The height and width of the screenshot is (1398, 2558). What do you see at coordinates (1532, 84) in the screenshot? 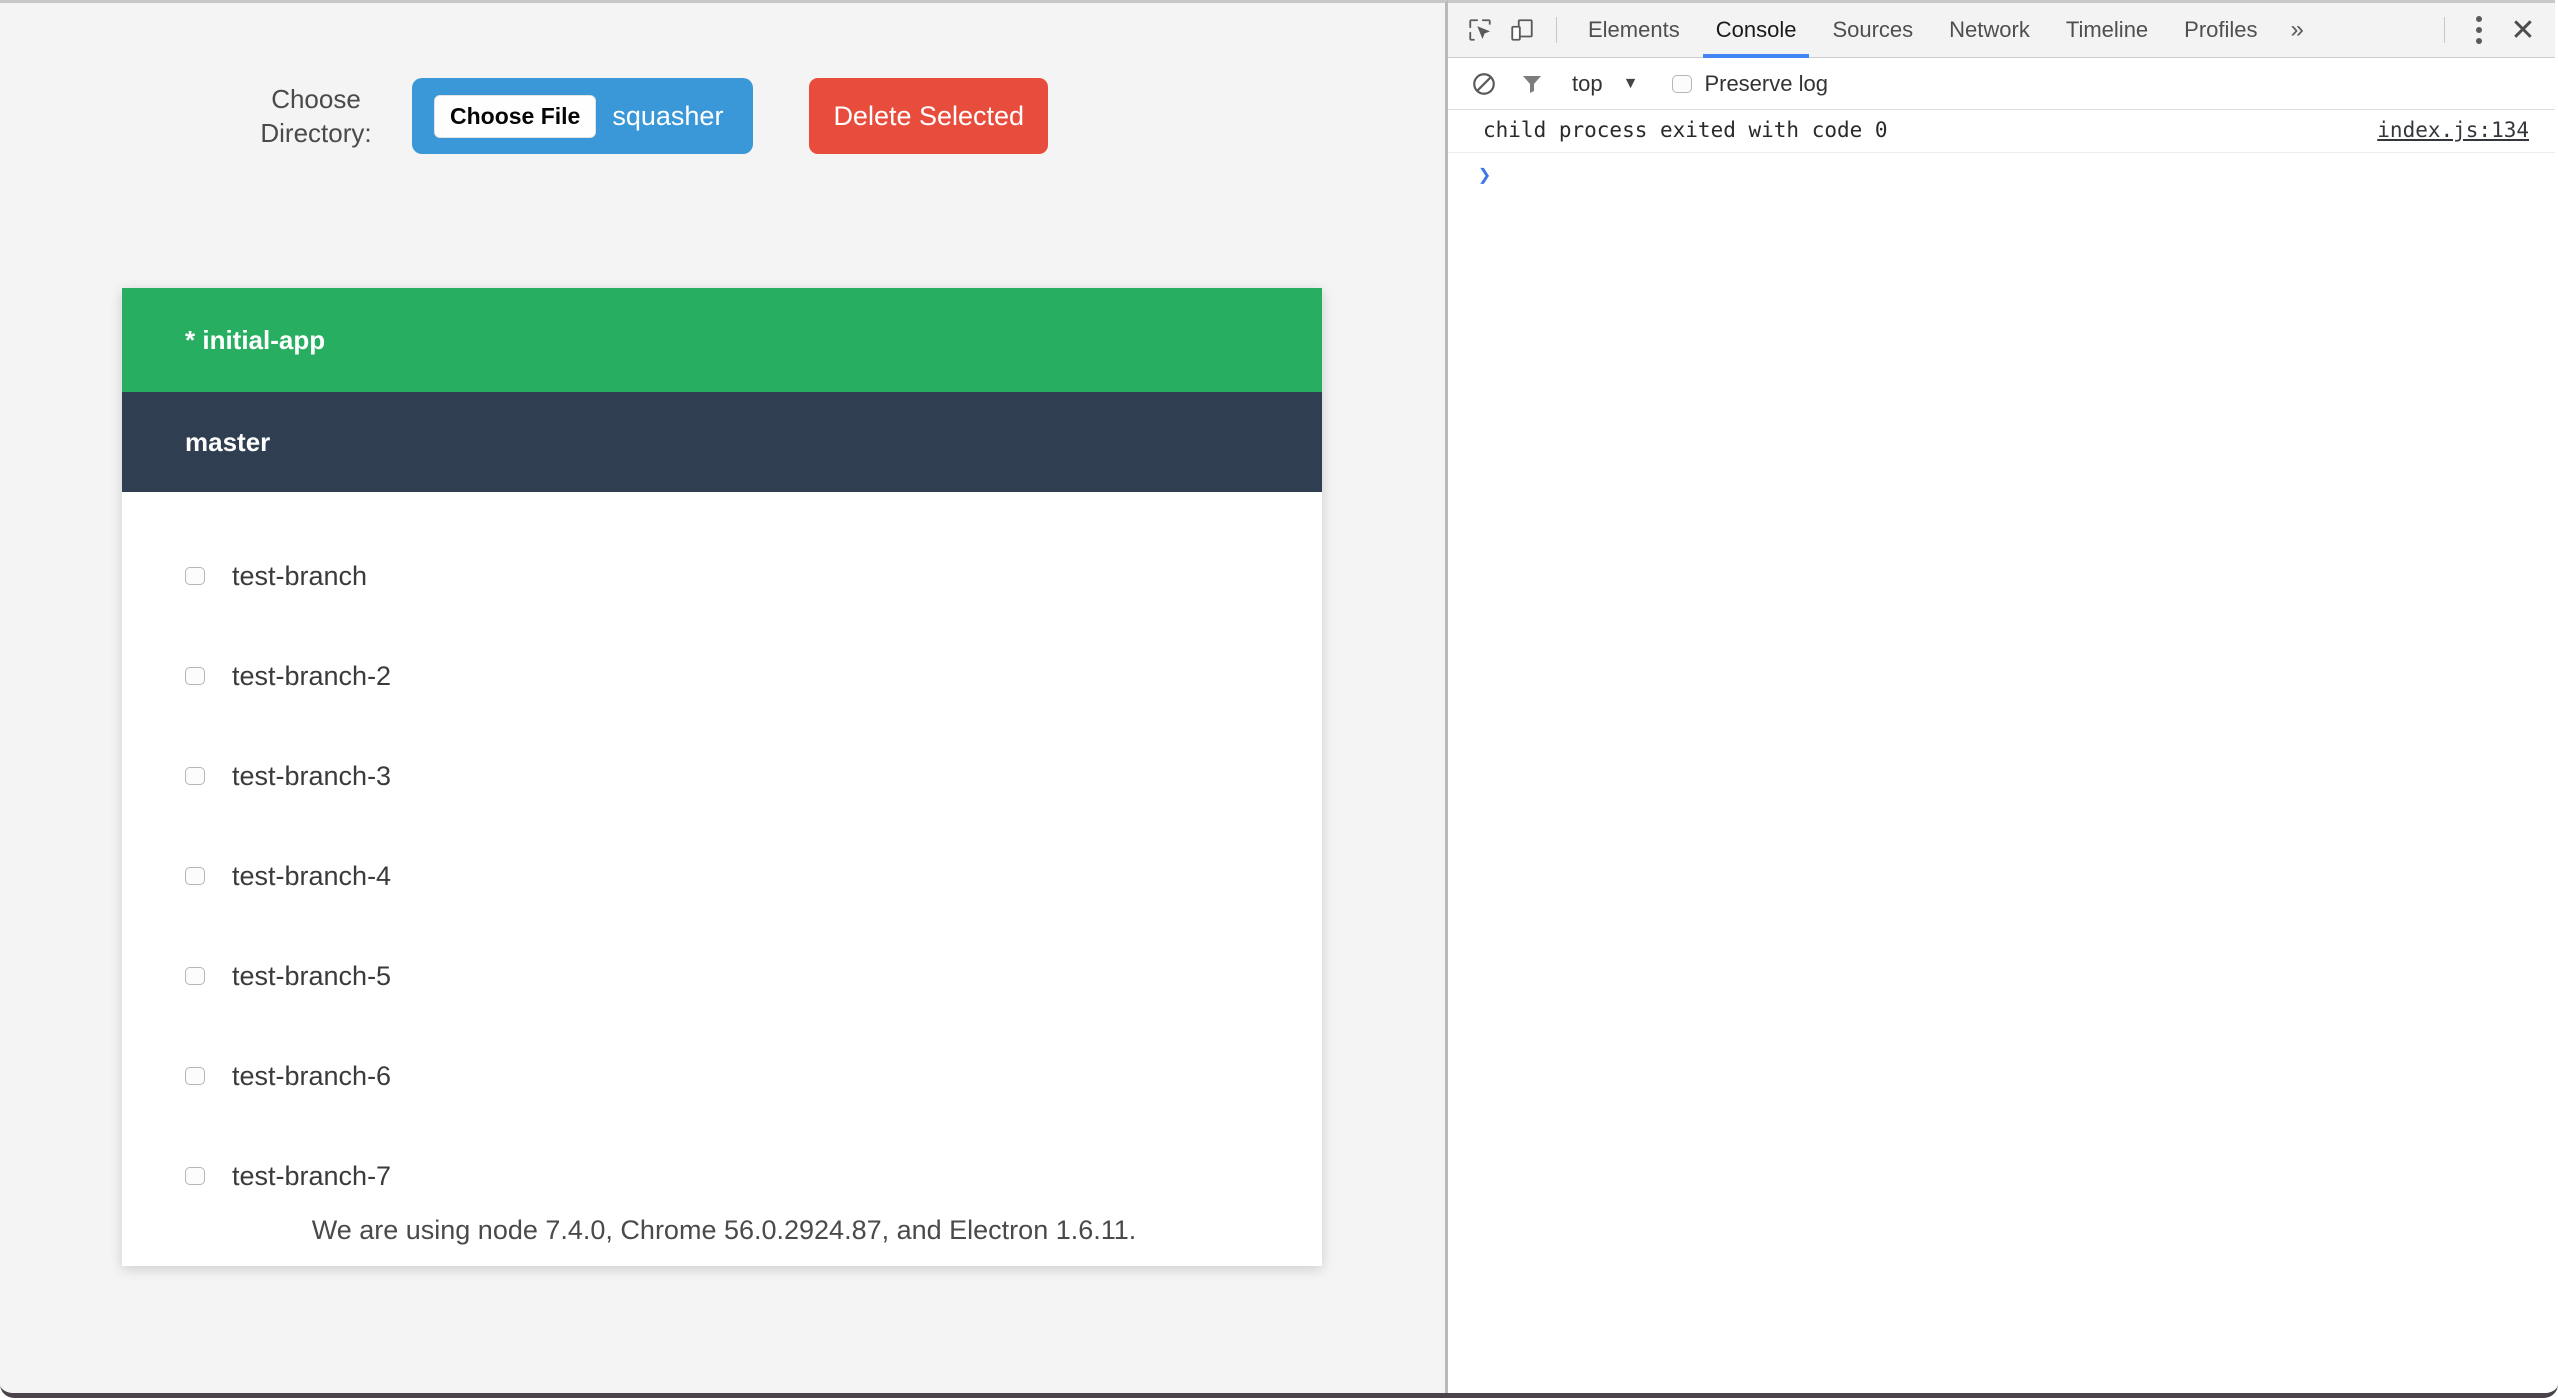
I see `filter-icon` at bounding box center [1532, 84].